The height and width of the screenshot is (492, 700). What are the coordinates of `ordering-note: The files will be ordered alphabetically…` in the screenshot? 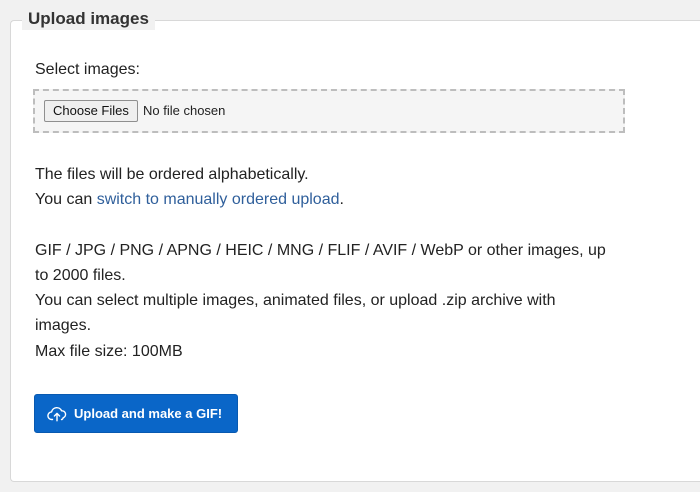 It's located at (172, 174).